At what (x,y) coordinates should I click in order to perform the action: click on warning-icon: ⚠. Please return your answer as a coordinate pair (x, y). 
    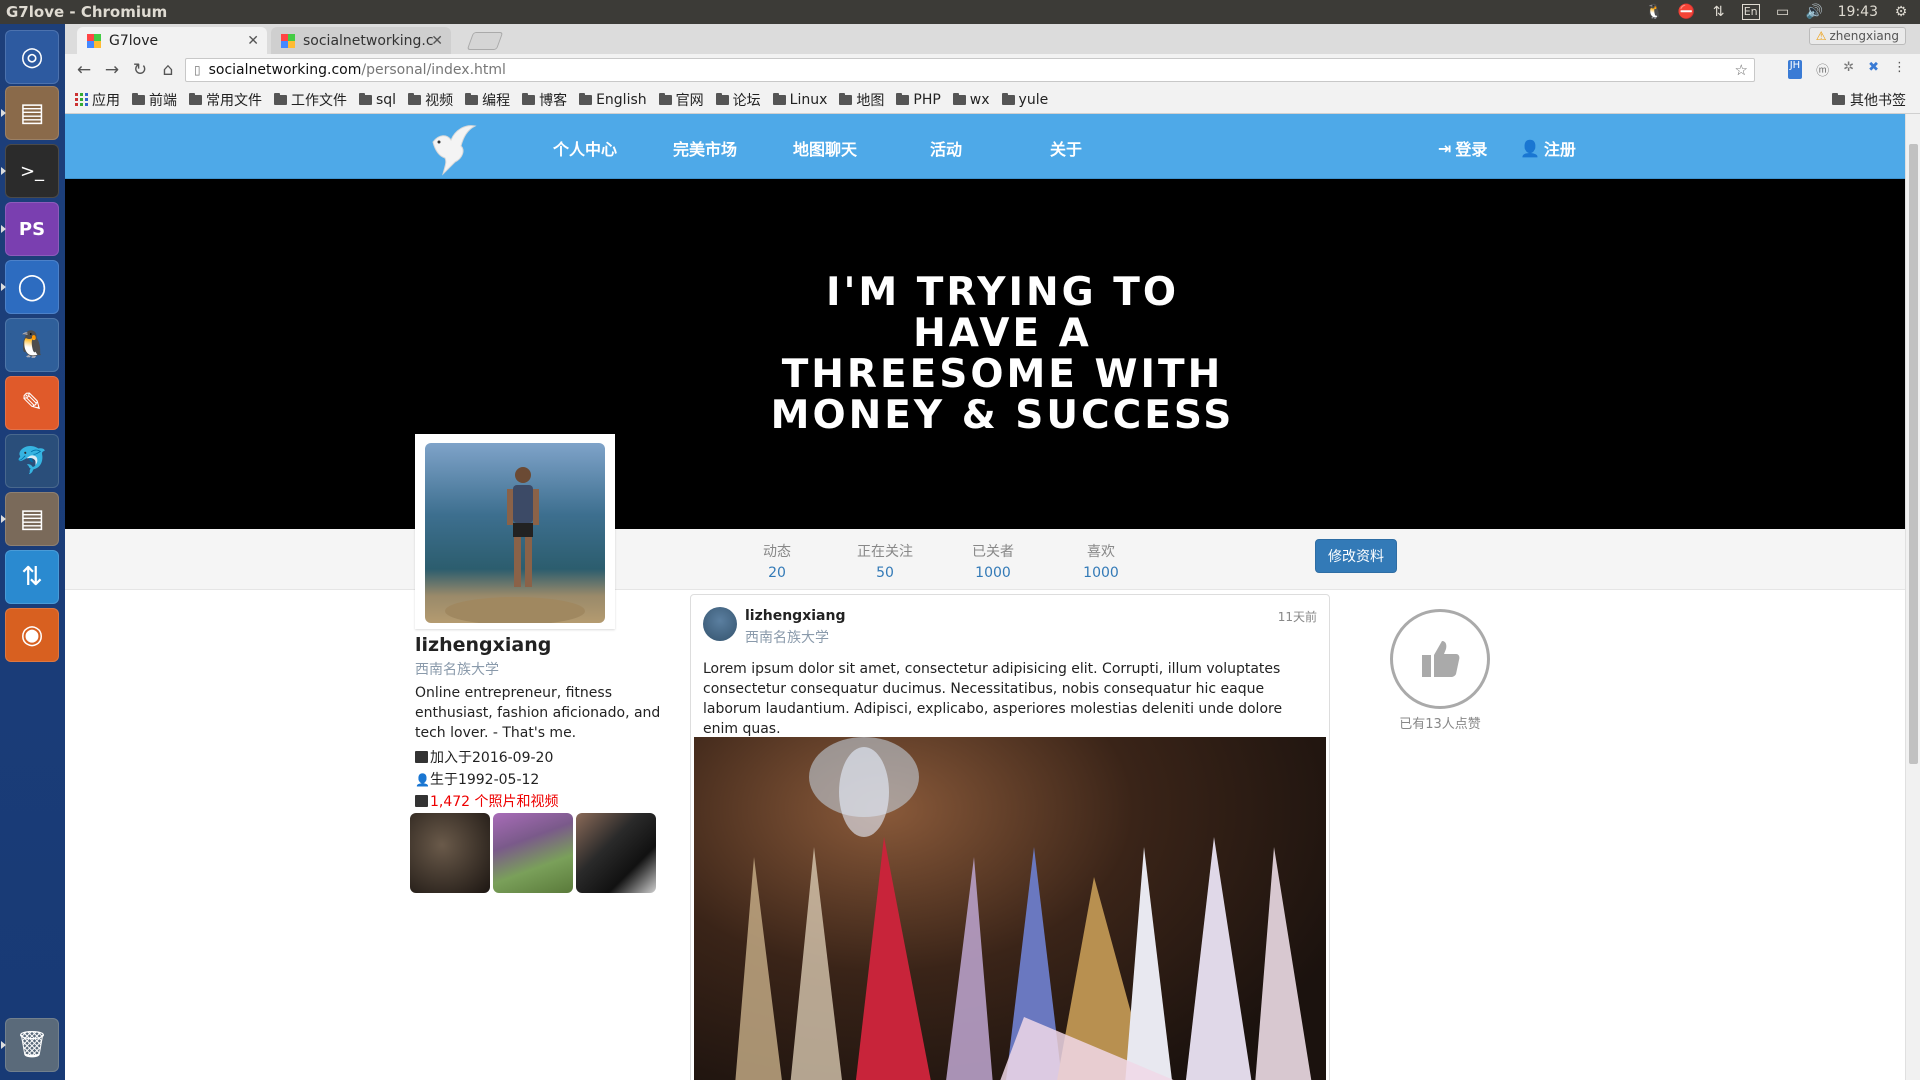
    Looking at the image, I should click on (1821, 36).